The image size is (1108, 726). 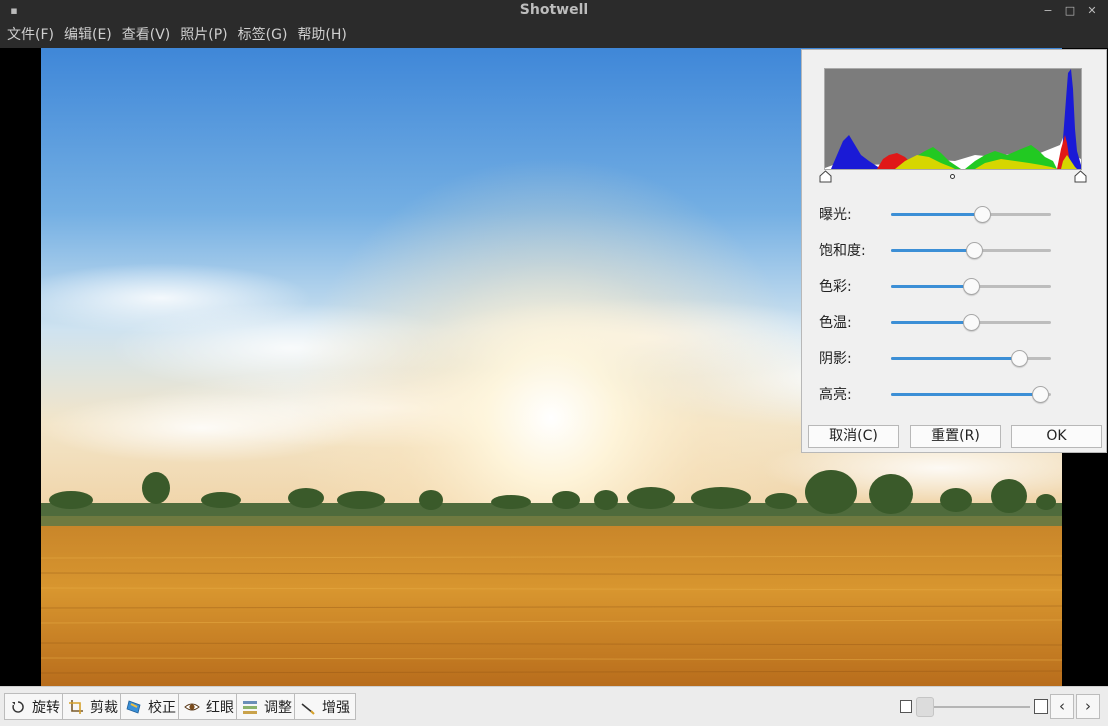 I want to click on redeye-button: 红眼, so click(x=209, y=706).